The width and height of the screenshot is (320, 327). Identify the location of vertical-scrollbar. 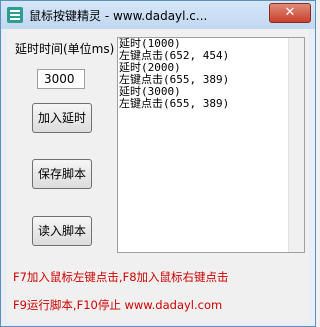
(296, 145).